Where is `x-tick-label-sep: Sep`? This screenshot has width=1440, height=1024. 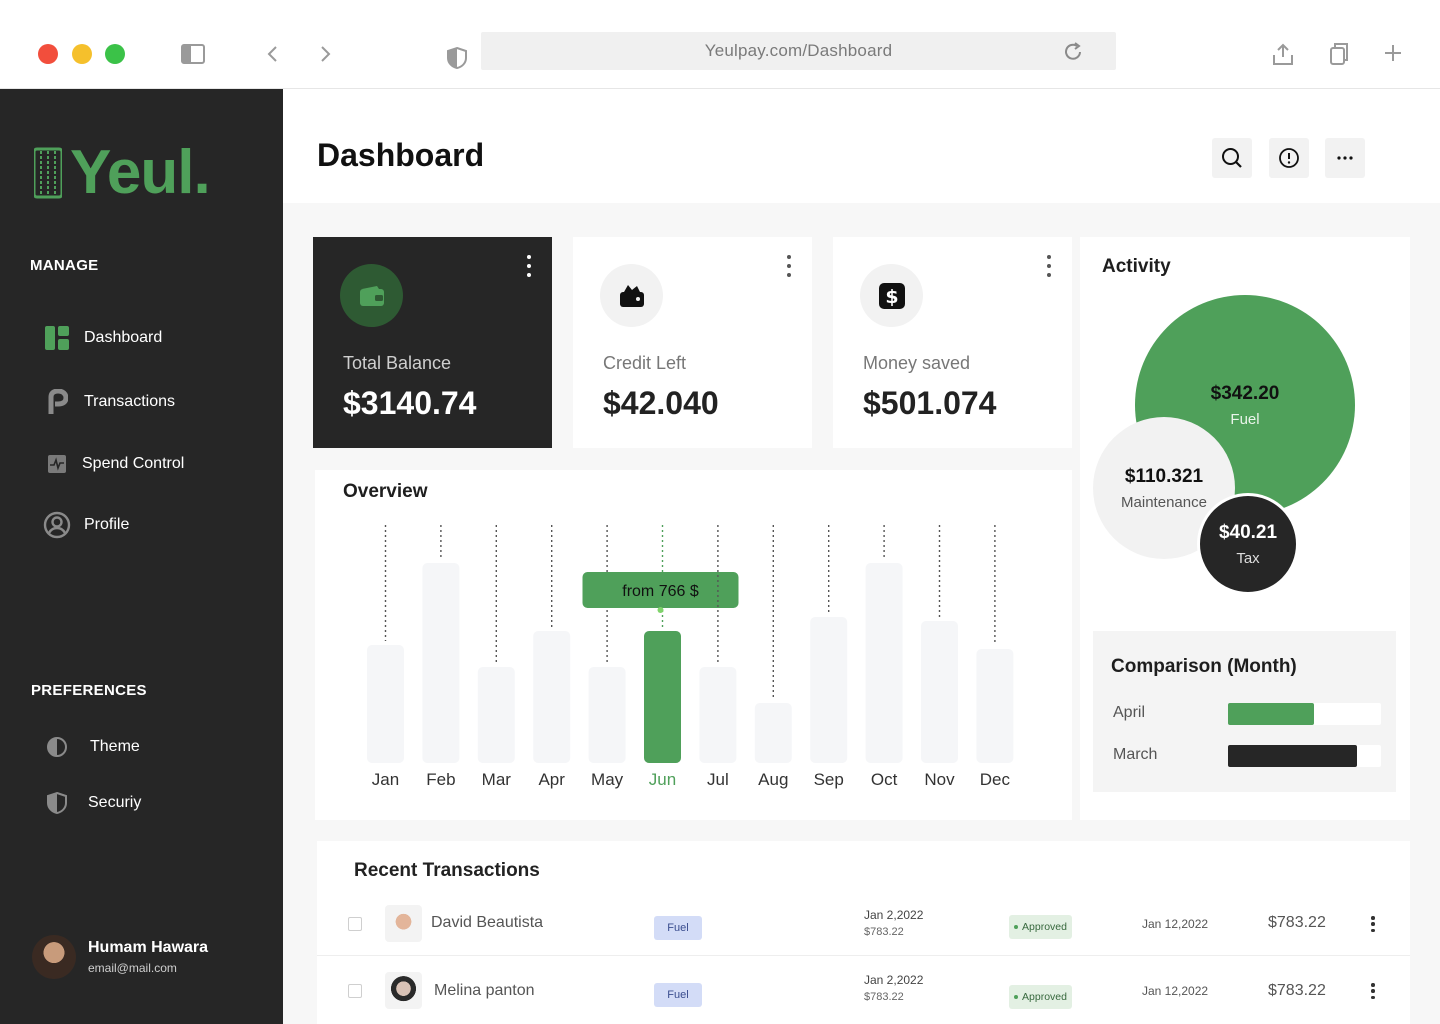 x-tick-label-sep: Sep is located at coordinates (829, 779).